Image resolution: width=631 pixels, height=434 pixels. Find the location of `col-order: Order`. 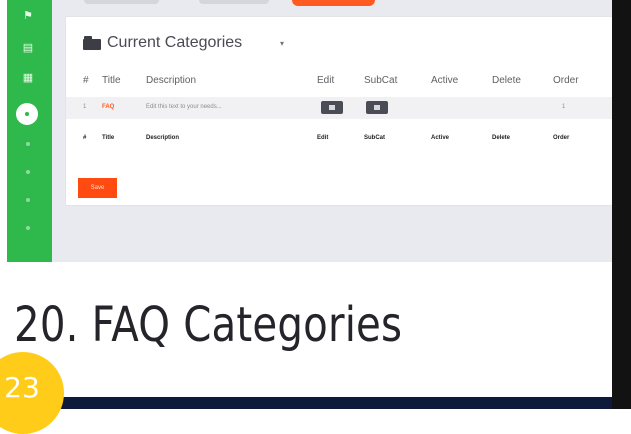

col-order: Order is located at coordinates (566, 80).